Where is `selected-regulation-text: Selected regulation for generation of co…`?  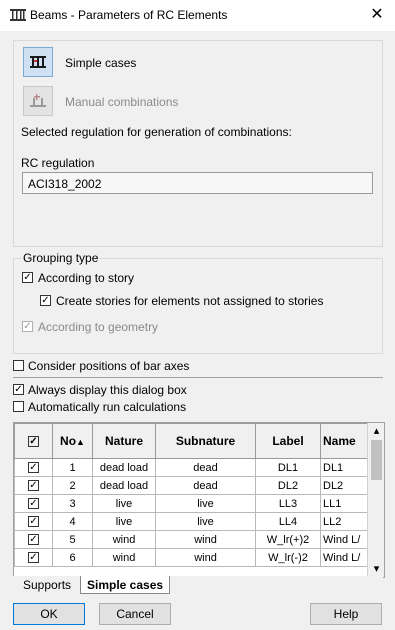 selected-regulation-text: Selected regulation for generation of co… is located at coordinates (156, 132).